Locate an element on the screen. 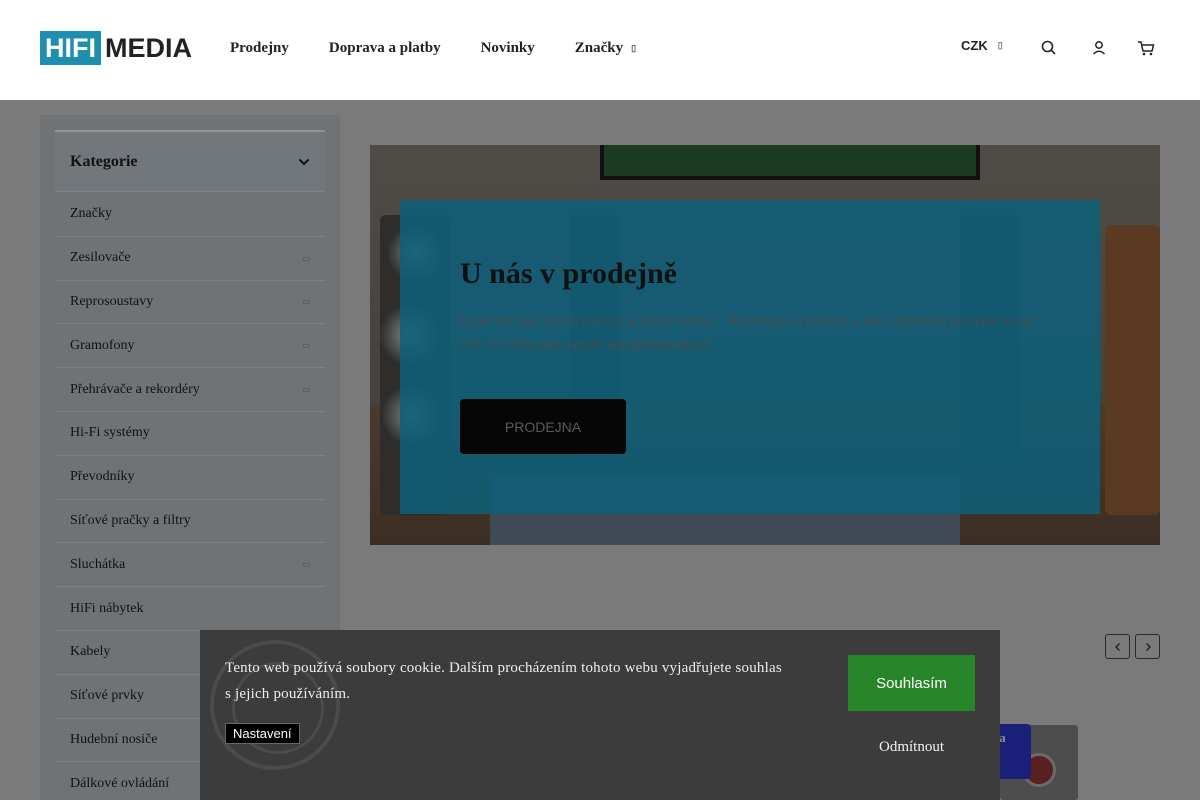  nav-label: Značky is located at coordinates (599, 48).